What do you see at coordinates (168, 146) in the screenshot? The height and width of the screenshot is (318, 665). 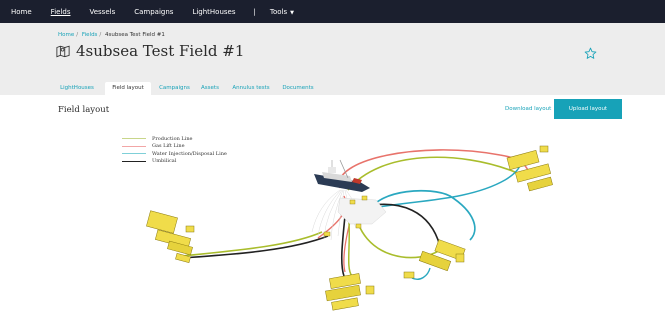 I see `legend-label: Gas Lift Line` at bounding box center [168, 146].